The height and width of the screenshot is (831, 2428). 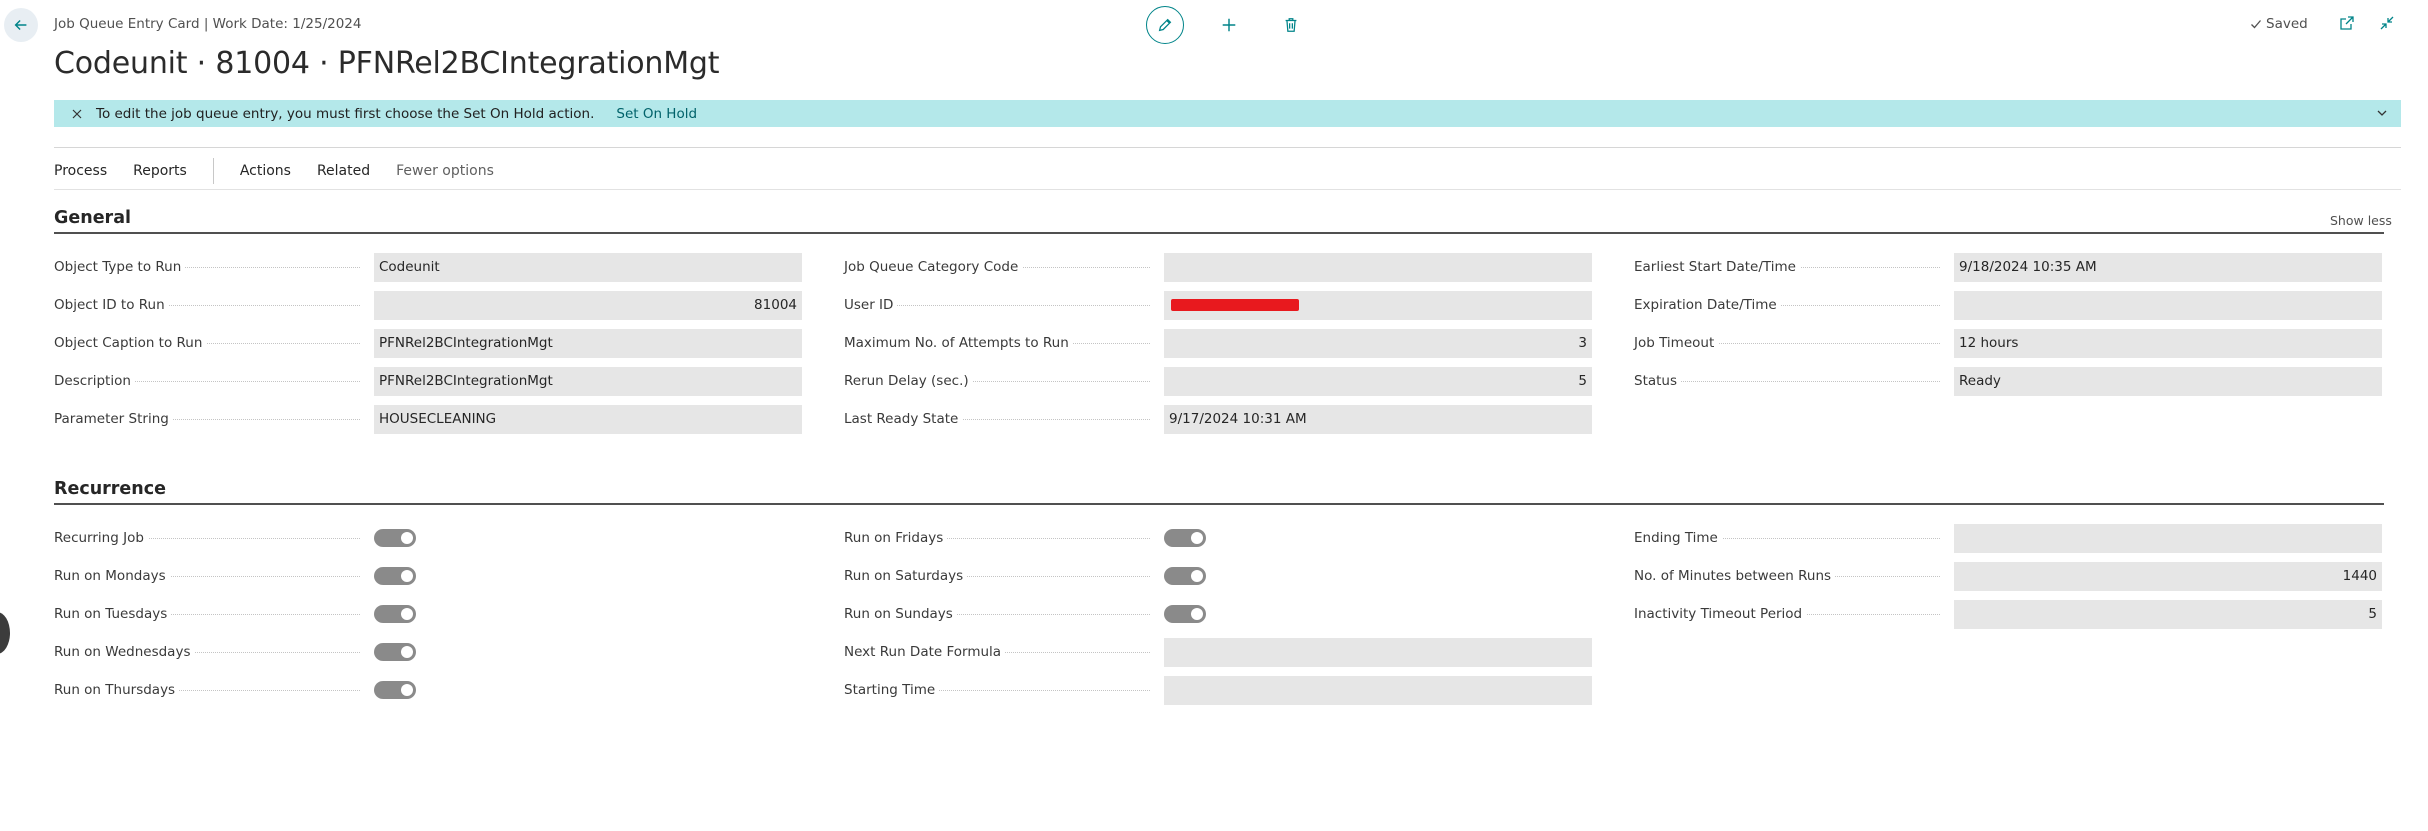 What do you see at coordinates (112, 576) in the screenshot?
I see `field-label: Run on Mondays` at bounding box center [112, 576].